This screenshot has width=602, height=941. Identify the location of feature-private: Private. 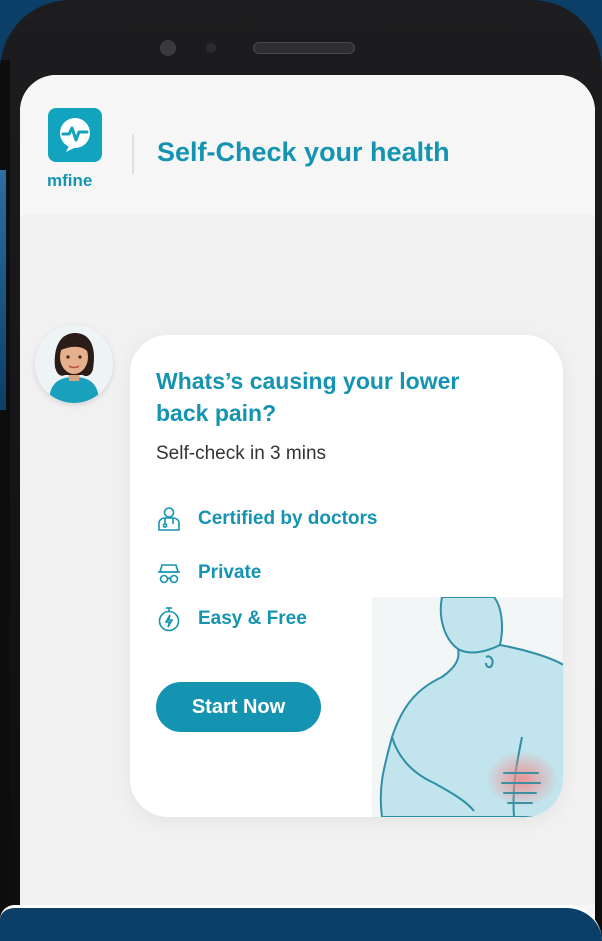
(208, 573).